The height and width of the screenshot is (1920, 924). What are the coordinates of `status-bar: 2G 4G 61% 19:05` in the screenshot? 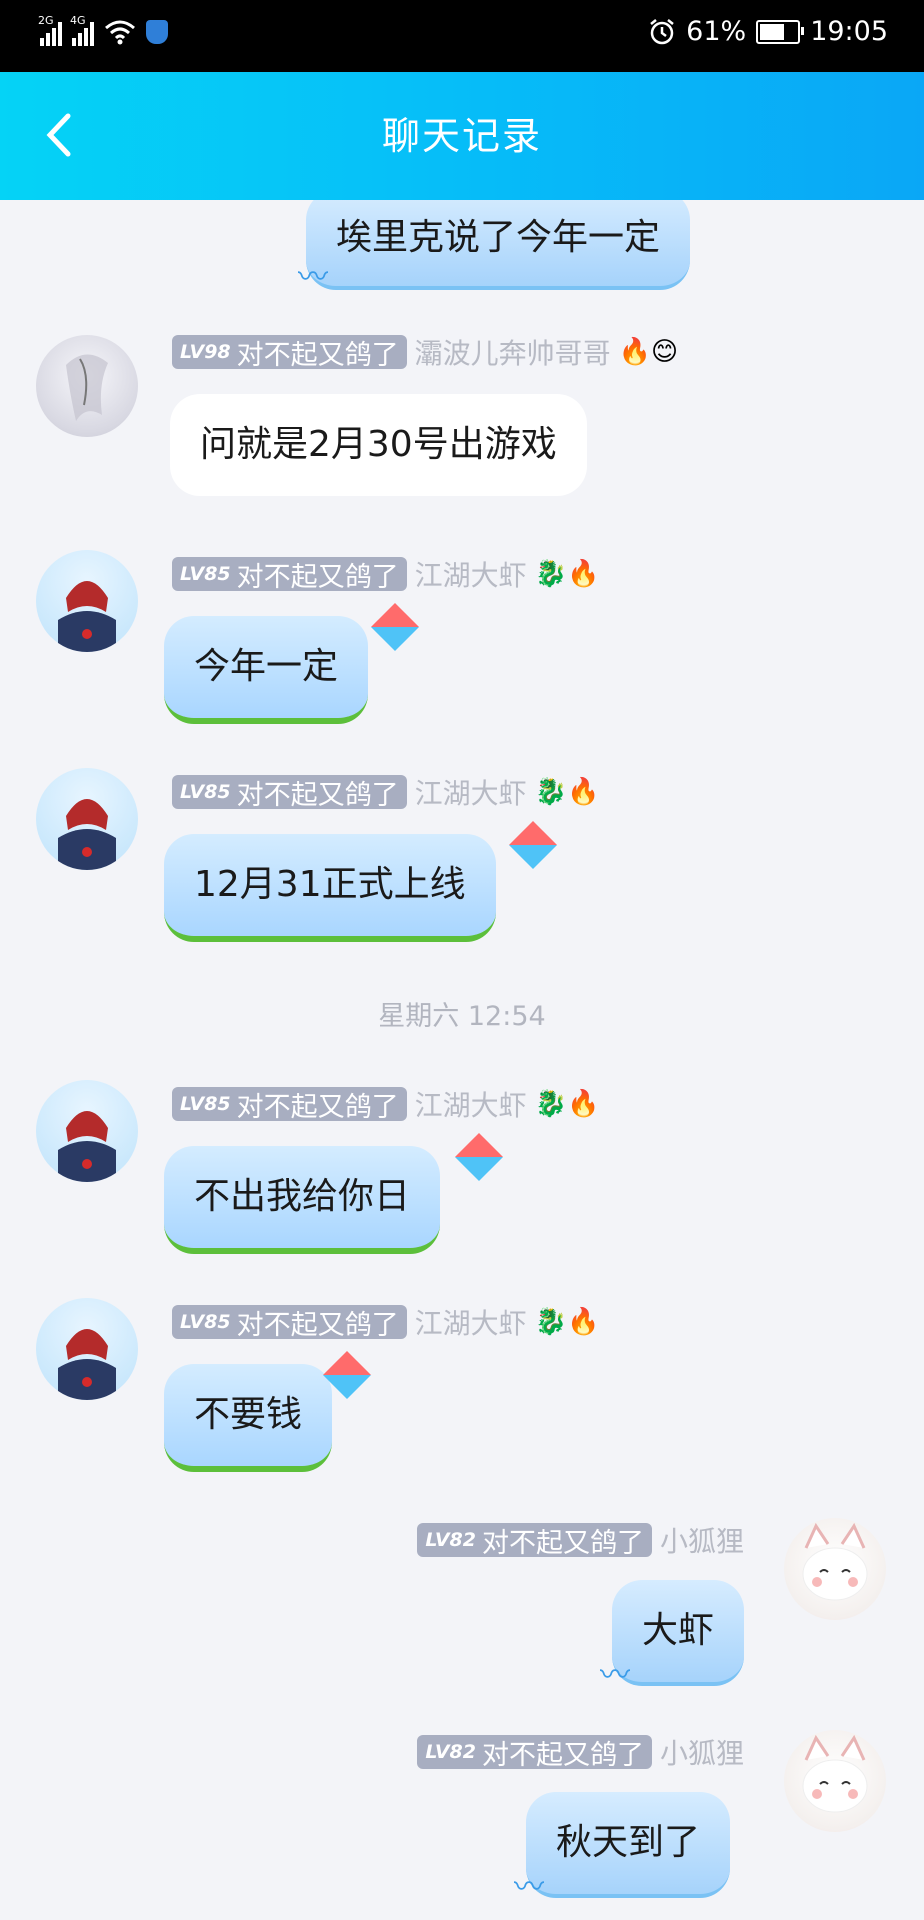 It's located at (462, 36).